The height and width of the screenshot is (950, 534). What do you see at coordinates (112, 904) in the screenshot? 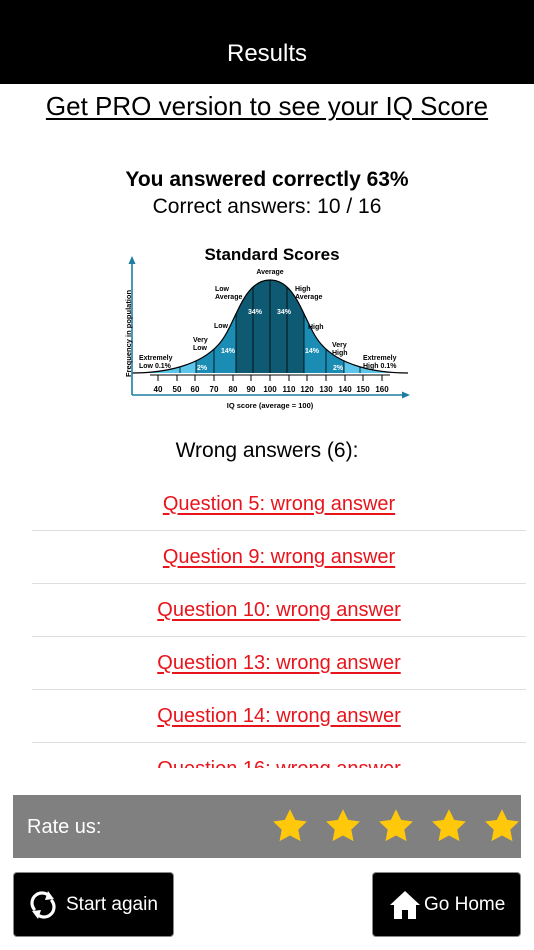
I see `start-again-label: Start again` at bounding box center [112, 904].